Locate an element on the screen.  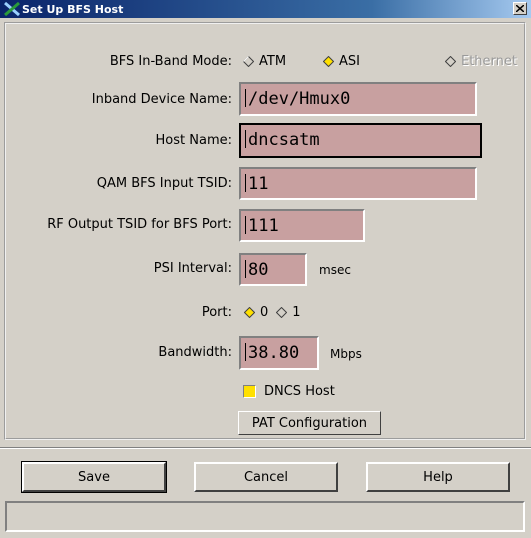
app-icon is located at coordinates (12, 9).